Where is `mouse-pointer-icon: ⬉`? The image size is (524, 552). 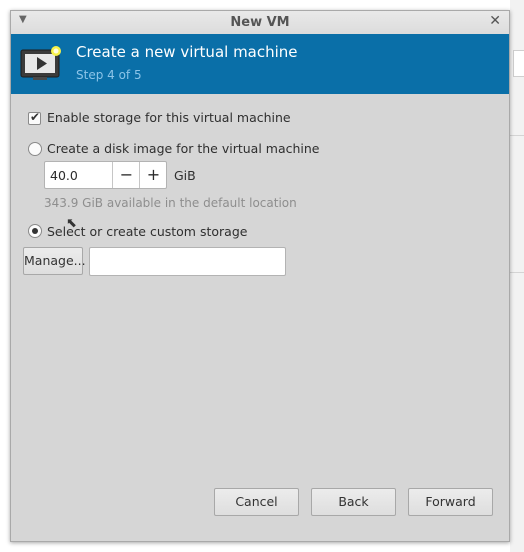
mouse-pointer-icon: ⬉ is located at coordinates (71, 223).